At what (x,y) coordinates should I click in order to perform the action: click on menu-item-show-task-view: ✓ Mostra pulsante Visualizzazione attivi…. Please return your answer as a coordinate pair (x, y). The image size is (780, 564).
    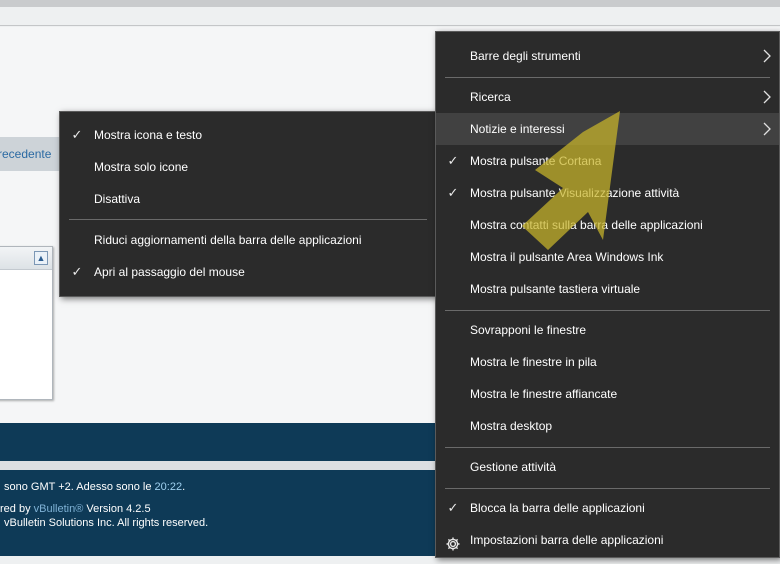
    Looking at the image, I should click on (607, 193).